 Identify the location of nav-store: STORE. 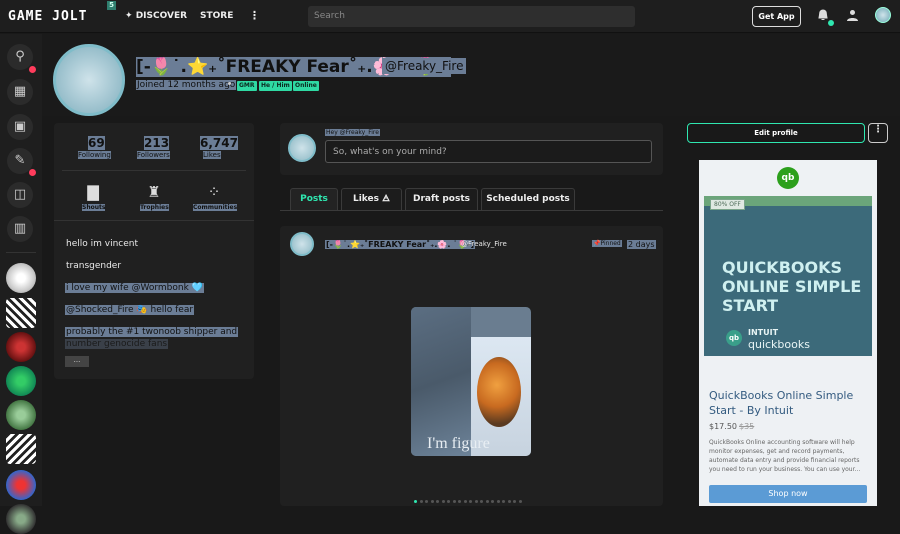
(216, 16).